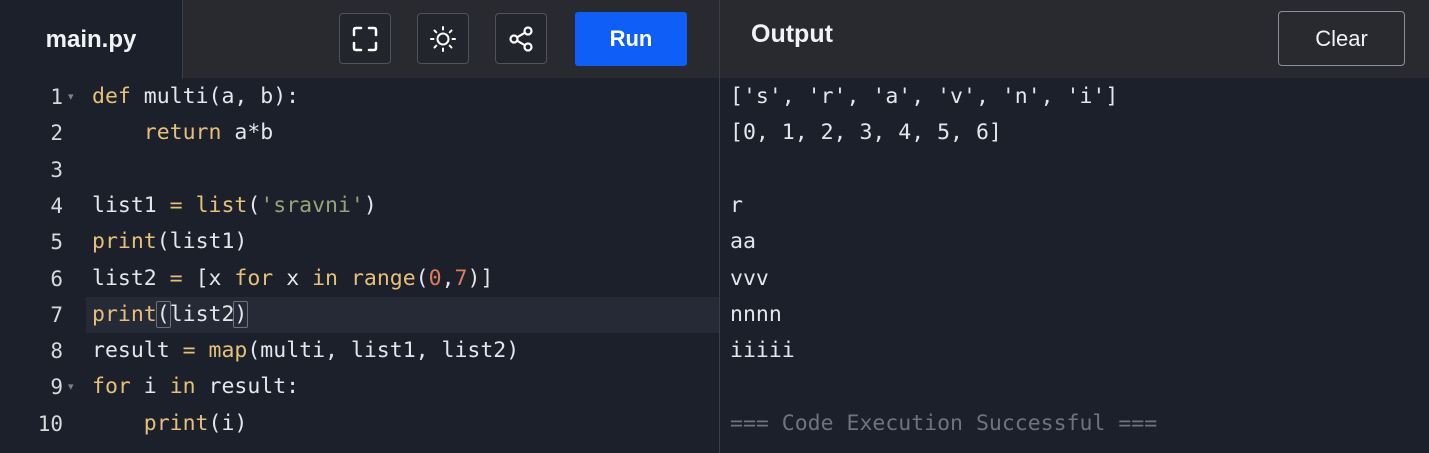 This screenshot has height=453, width=1429. What do you see at coordinates (221, 205) in the screenshot?
I see `builtin-function: list` at bounding box center [221, 205].